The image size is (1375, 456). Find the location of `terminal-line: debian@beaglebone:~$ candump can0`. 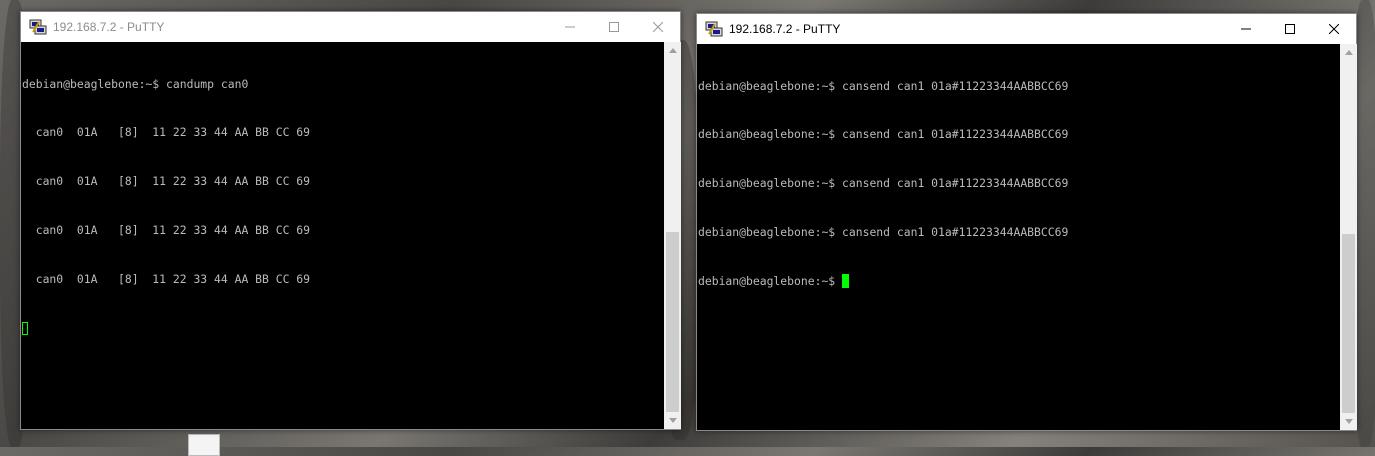

terminal-line: debian@beaglebone:~$ candump can0 is located at coordinates (135, 83).